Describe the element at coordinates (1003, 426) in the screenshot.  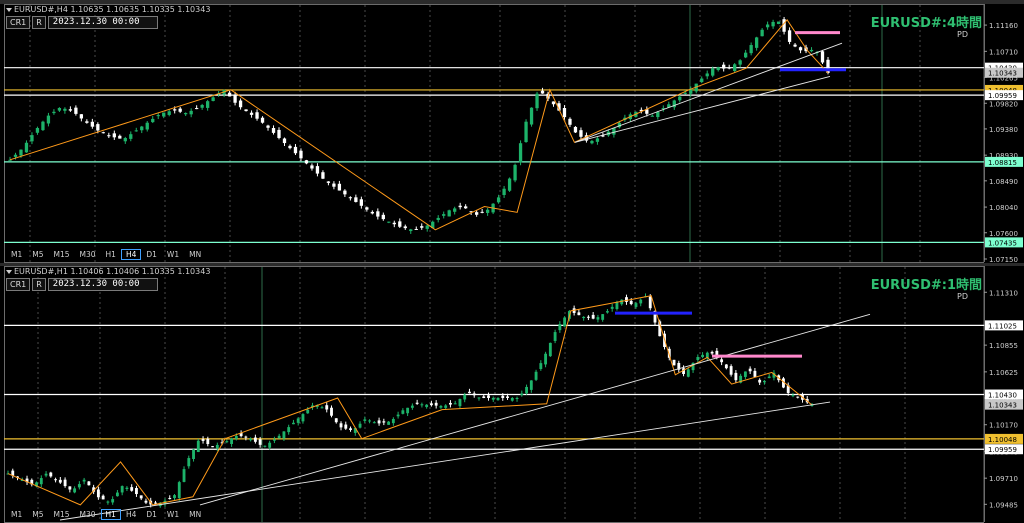
I see `price-tick-label: 1.10170` at that location.